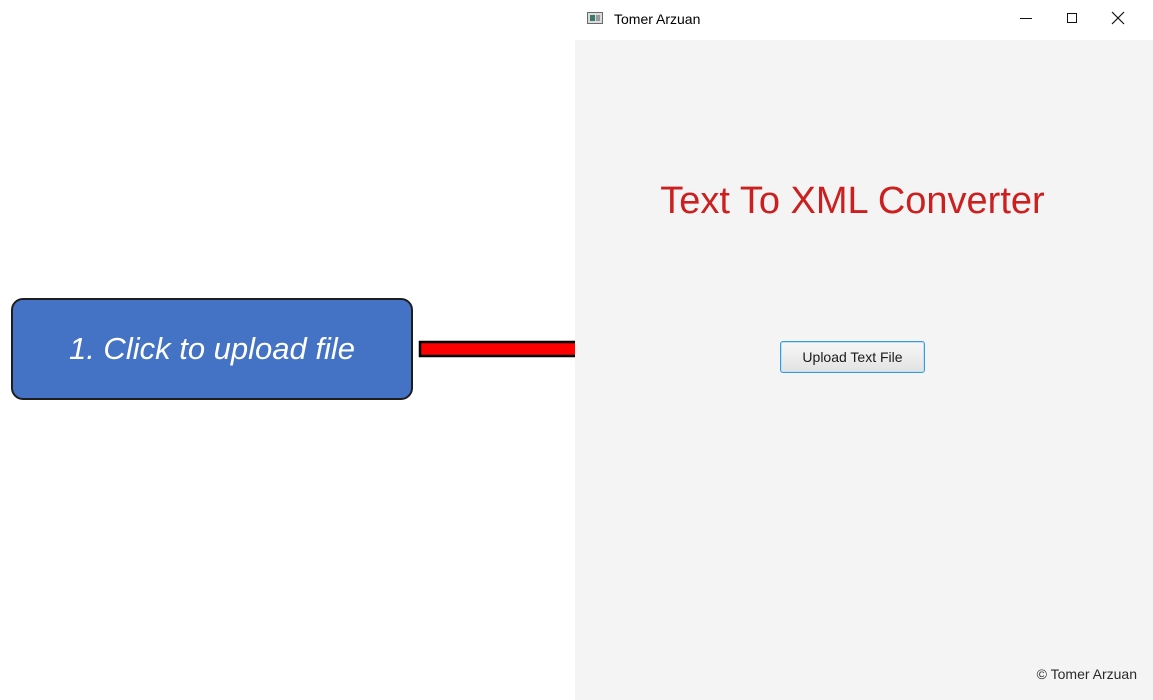 The image size is (1153, 700). Describe the element at coordinates (1086, 674) in the screenshot. I see `copyright-text: © Tomer Arzuan` at that location.